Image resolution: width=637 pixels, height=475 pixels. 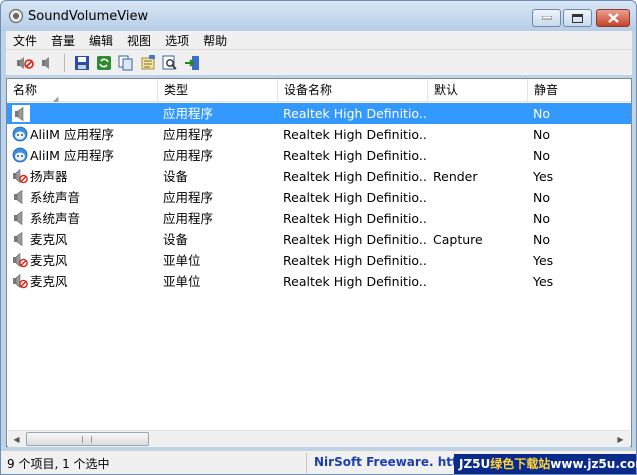 I want to click on exit-button, so click(x=192, y=63).